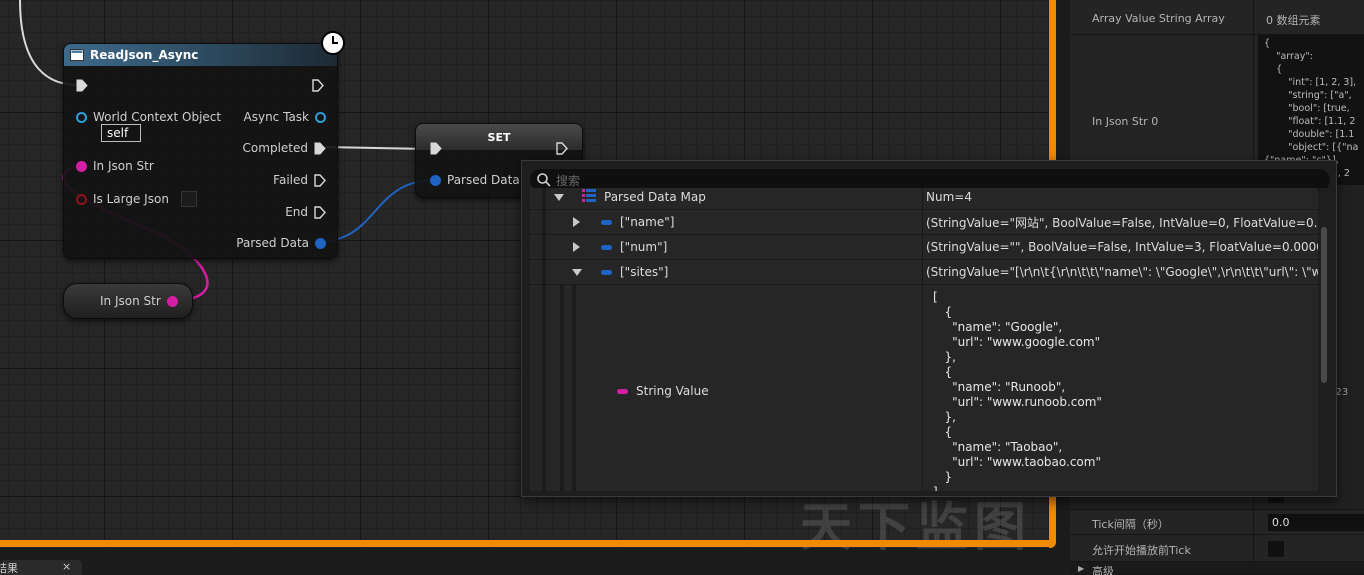 Image resolution: width=1364 pixels, height=575 pixels. Describe the element at coordinates (1217, 548) in the screenshot. I see `allow-tick-row: 允许开始播放前Tick` at that location.